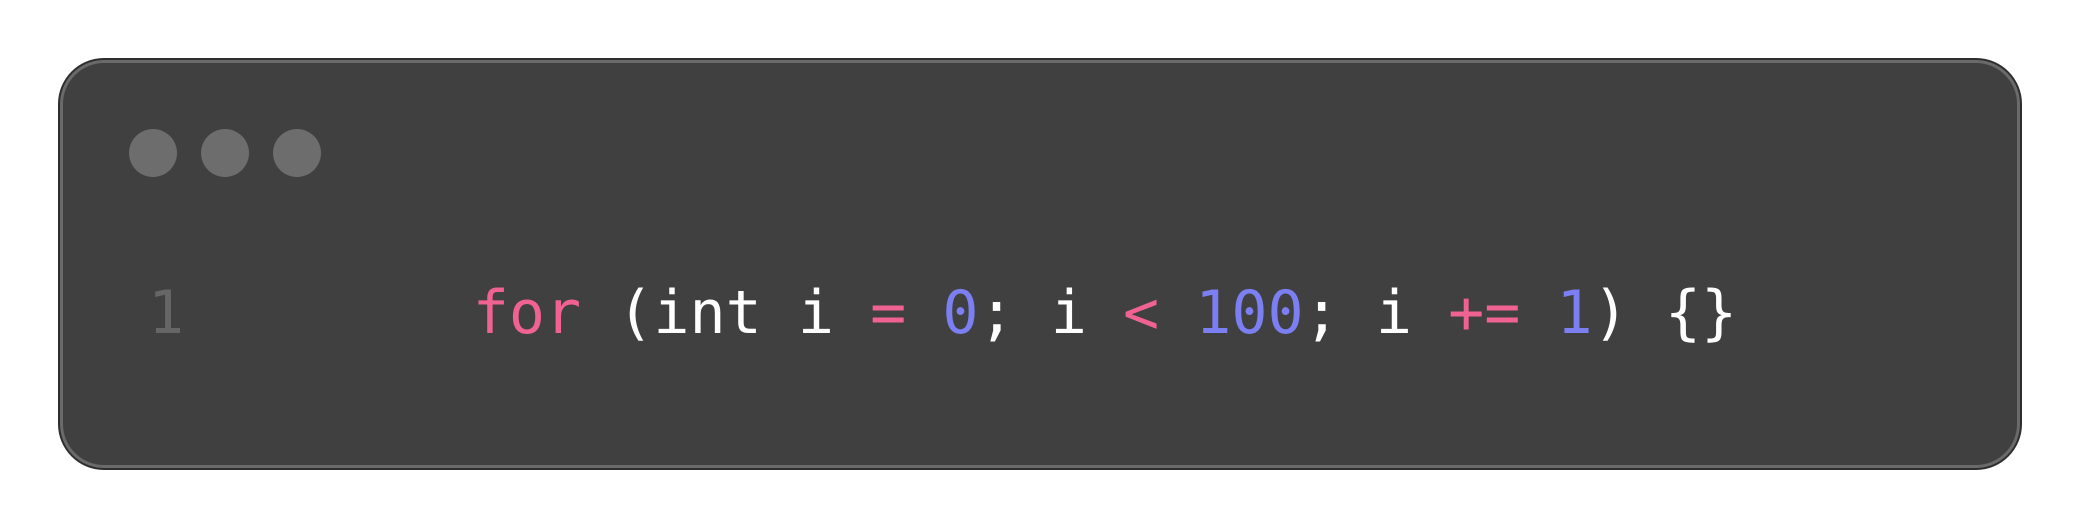  I want to click on code-token: =, so click(888, 313).